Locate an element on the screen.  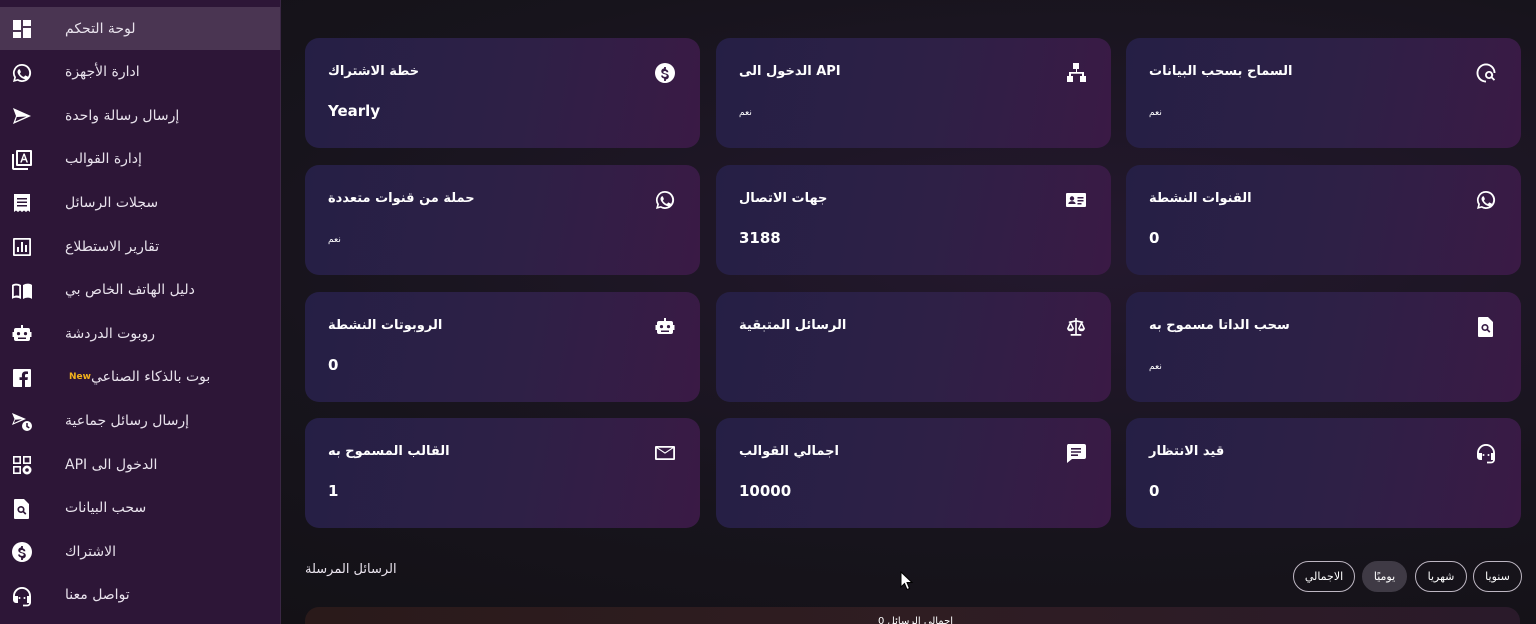
filter-total-button: الاجمالي is located at coordinates (1324, 576).